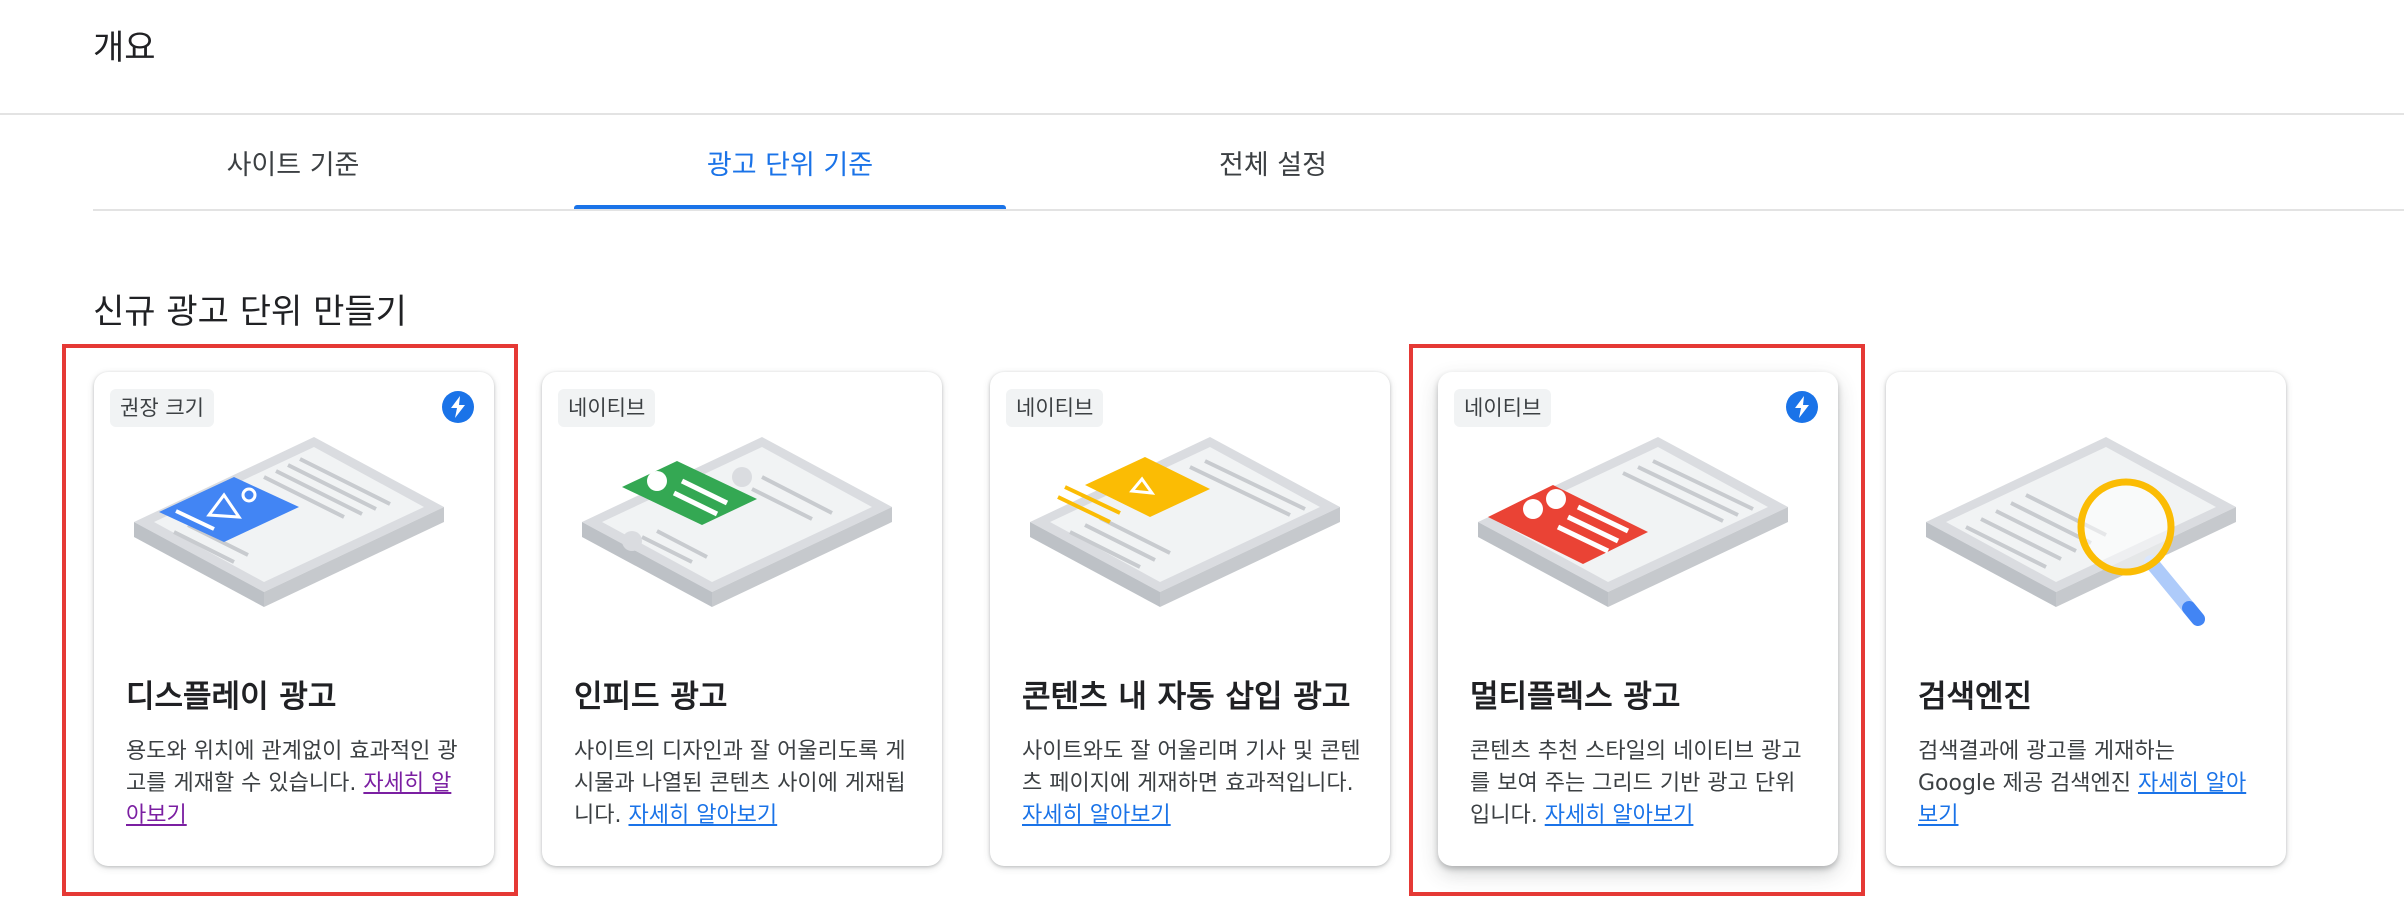 The height and width of the screenshot is (918, 2404). What do you see at coordinates (1248, 210) in the screenshot?
I see `tabs-divider` at bounding box center [1248, 210].